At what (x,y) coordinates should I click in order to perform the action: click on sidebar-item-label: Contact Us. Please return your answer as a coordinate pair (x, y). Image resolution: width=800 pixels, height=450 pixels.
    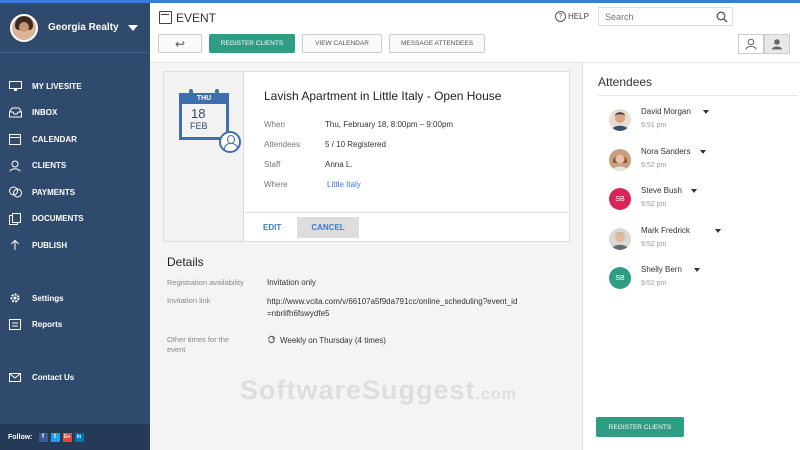
    Looking at the image, I should click on (53, 378).